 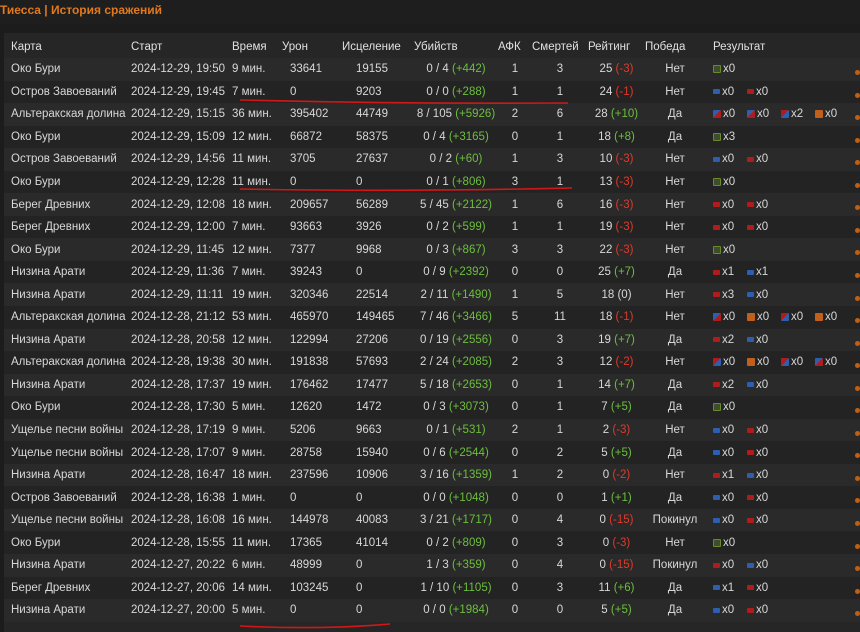 I want to click on cell-map: Альтеракская долина, so click(x=67, y=114).